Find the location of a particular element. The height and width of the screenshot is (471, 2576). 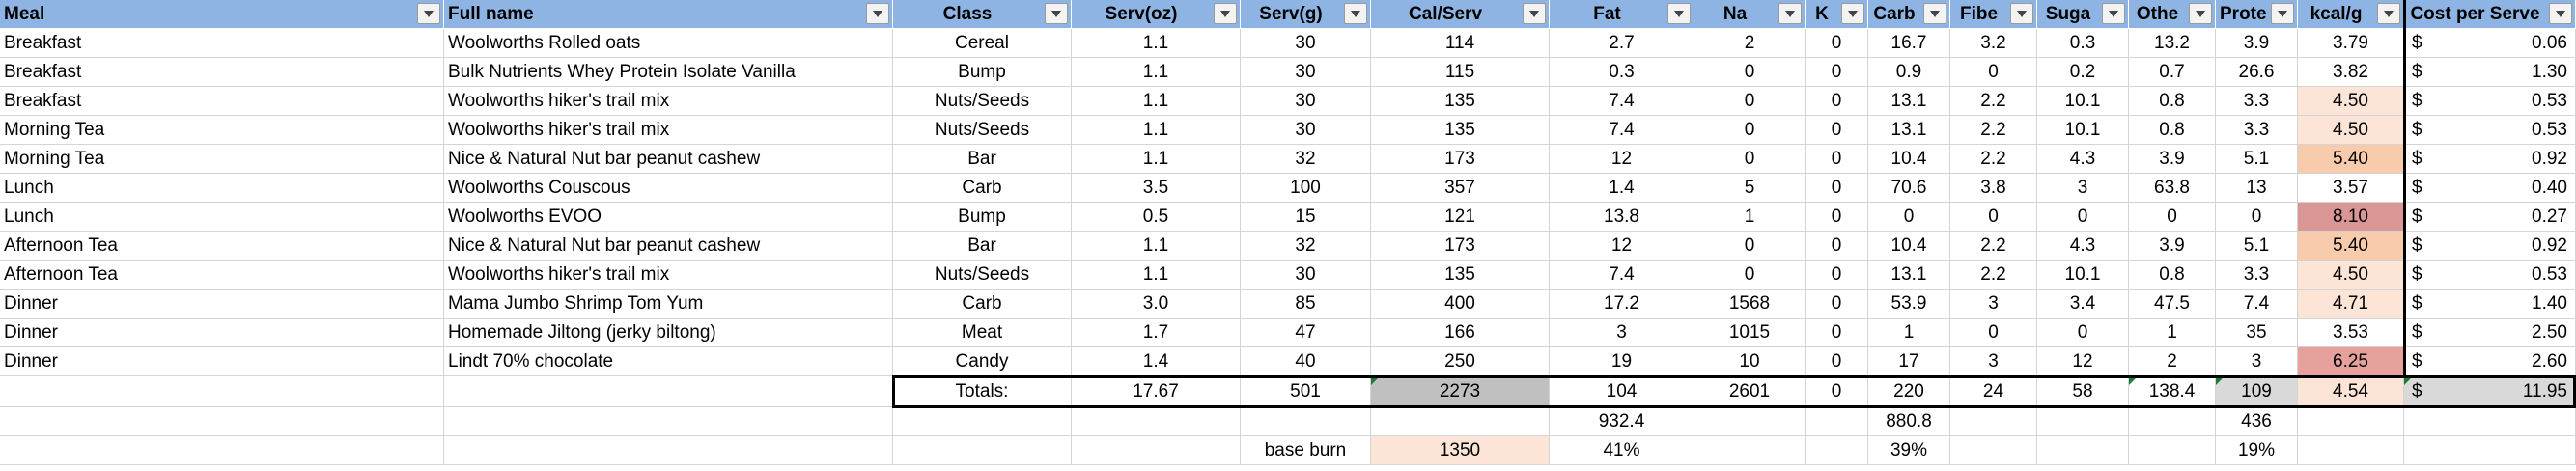

cell-cost: $0.27 is located at coordinates (2490, 217).